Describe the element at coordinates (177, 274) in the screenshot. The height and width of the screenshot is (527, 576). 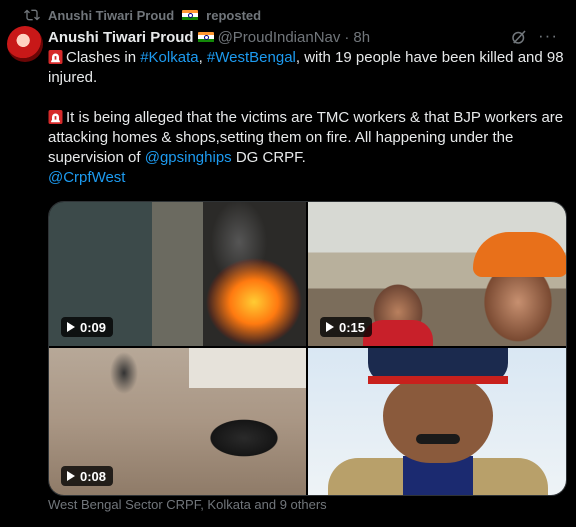
I see `video-thumbnail-fire: 0:09` at that location.